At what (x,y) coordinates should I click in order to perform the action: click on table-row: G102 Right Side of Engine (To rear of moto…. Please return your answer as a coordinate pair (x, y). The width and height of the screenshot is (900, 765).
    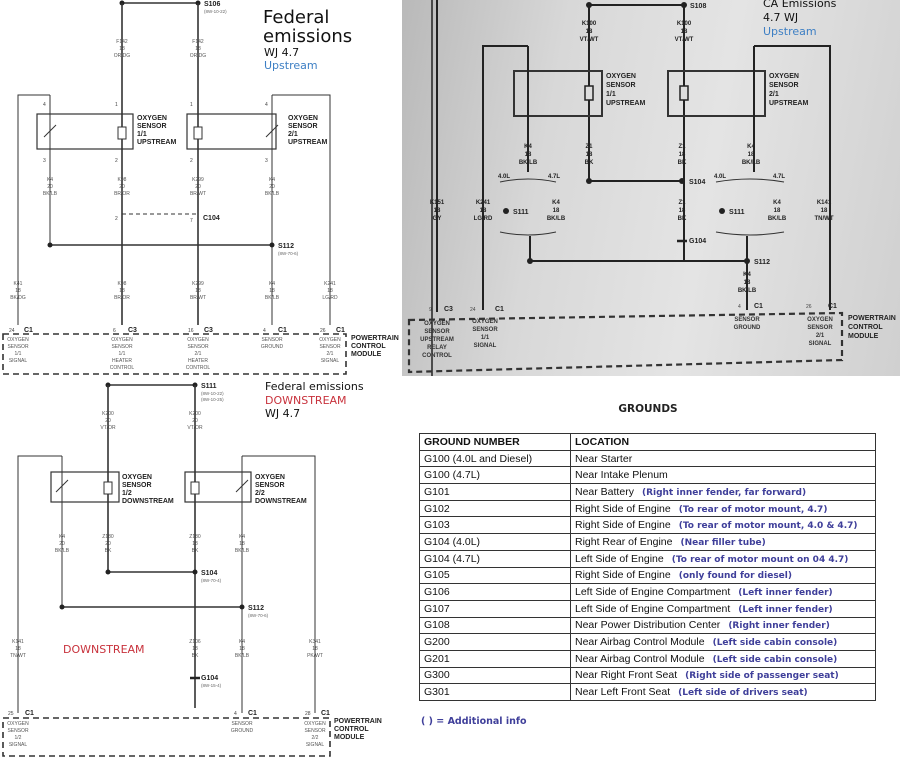
    Looking at the image, I should click on (647, 508).